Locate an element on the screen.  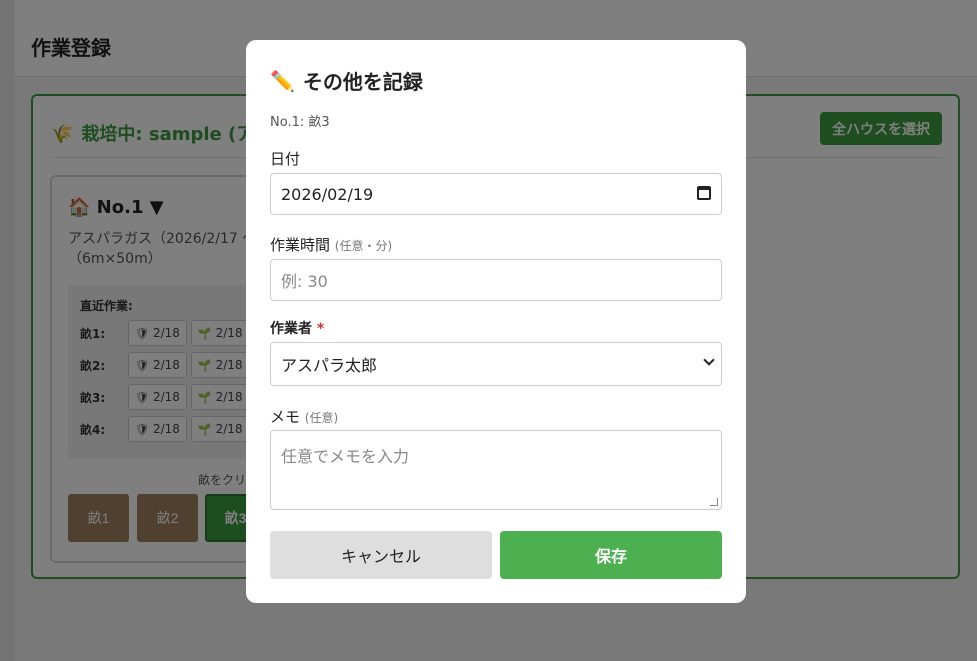
required-mark: * is located at coordinates (320, 329).